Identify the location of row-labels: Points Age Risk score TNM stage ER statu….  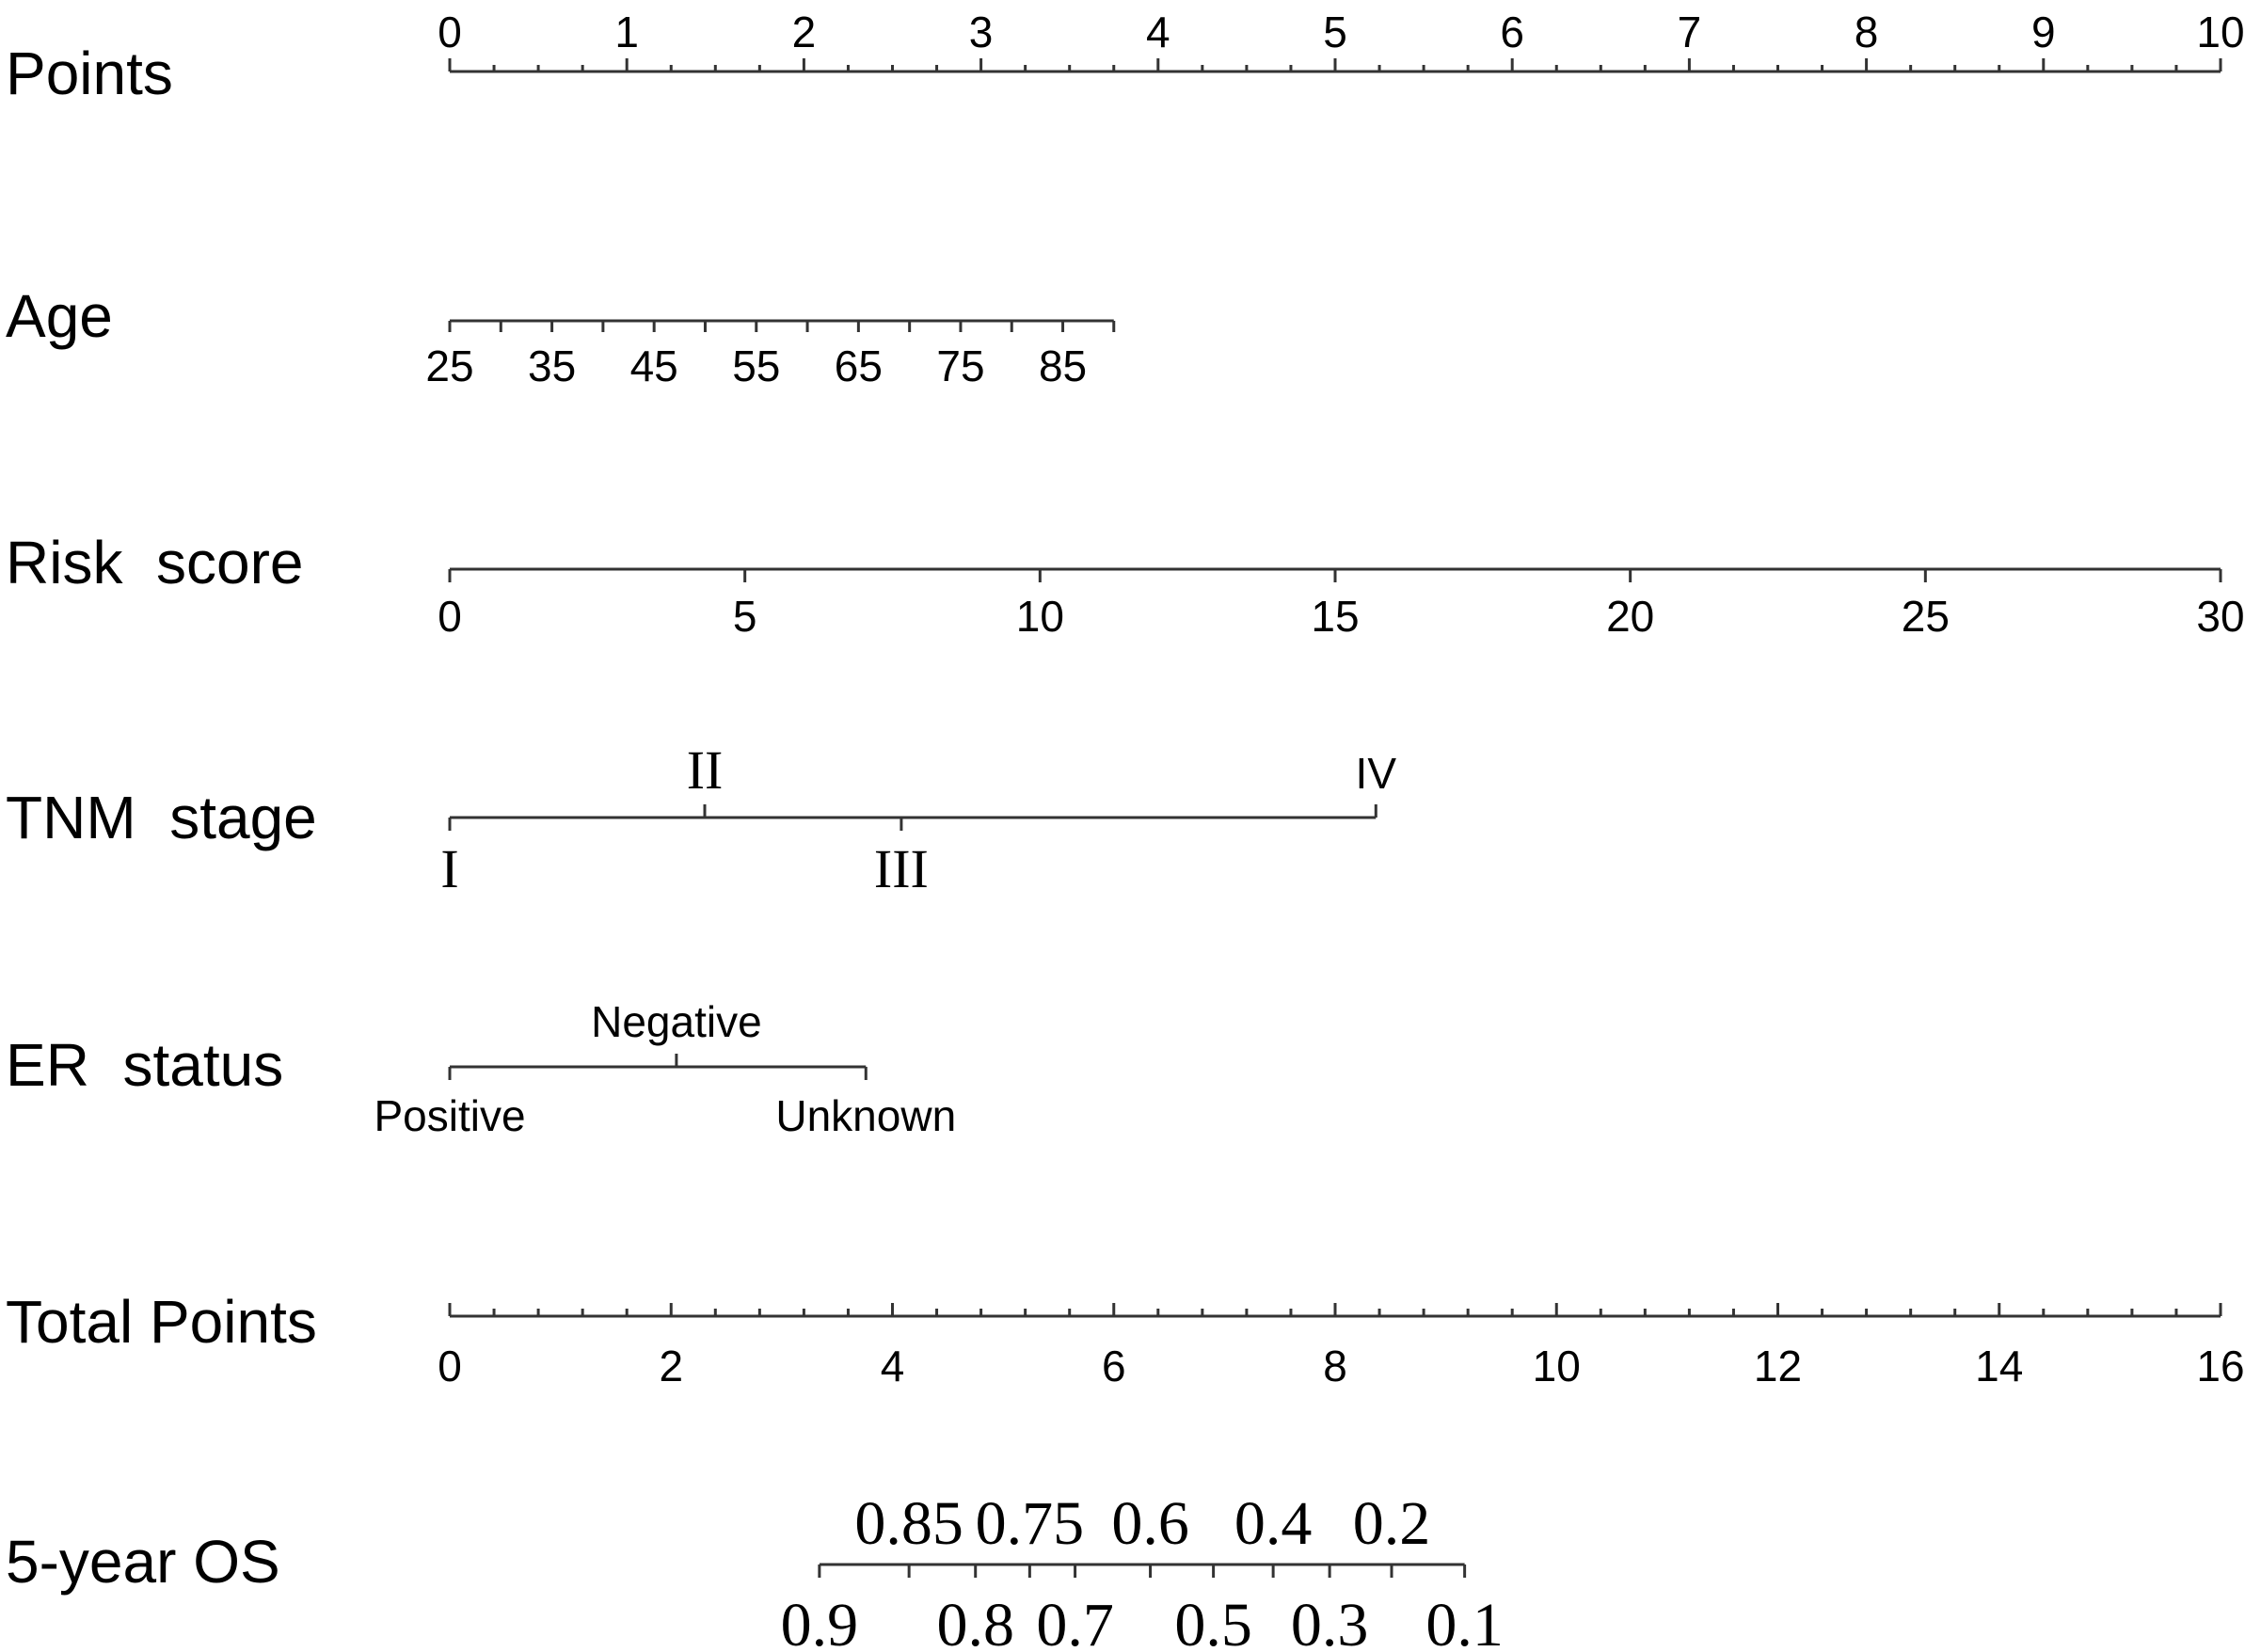
(161, 818).